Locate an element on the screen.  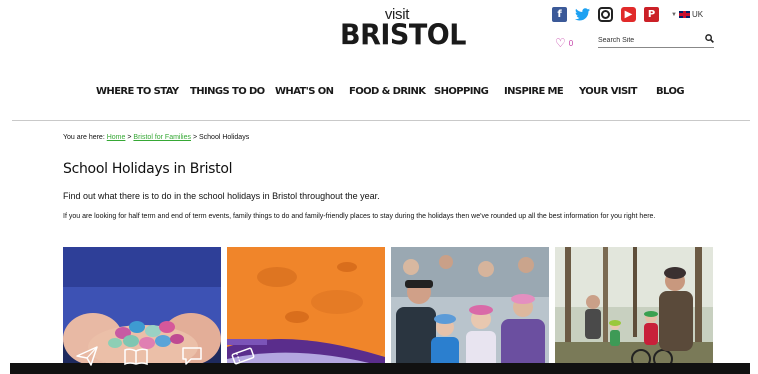
nav-food-drink: FOOD & DRINK is located at coordinates (391, 91).